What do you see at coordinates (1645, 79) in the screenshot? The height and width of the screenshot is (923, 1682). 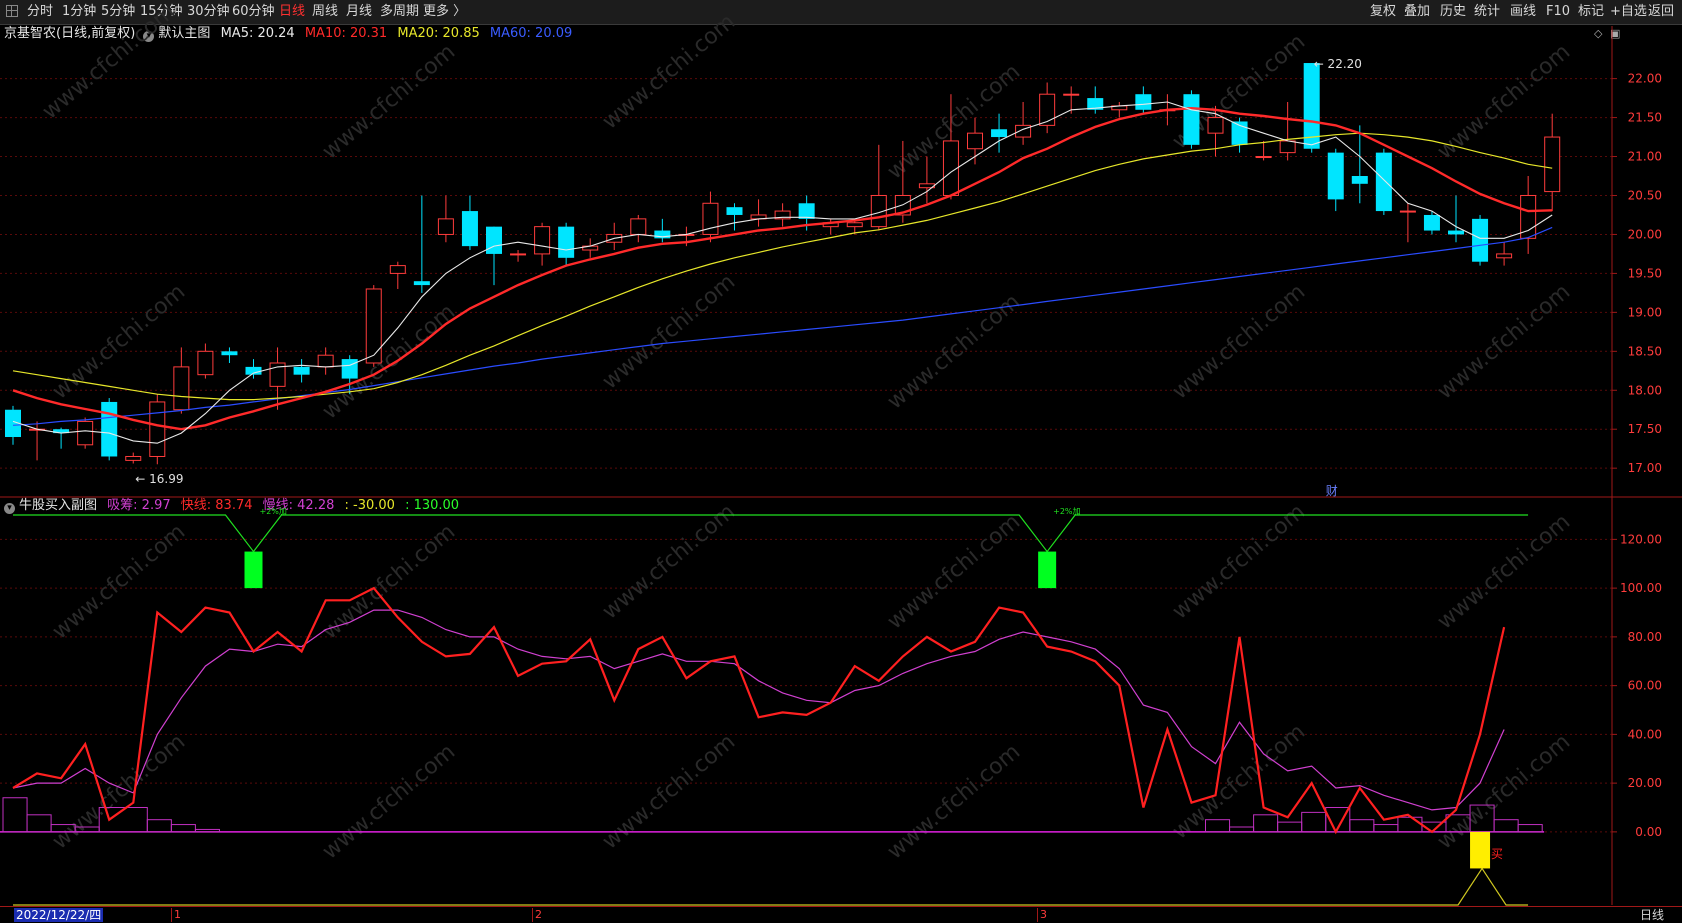 I see `main-tick-label: 22.00` at bounding box center [1645, 79].